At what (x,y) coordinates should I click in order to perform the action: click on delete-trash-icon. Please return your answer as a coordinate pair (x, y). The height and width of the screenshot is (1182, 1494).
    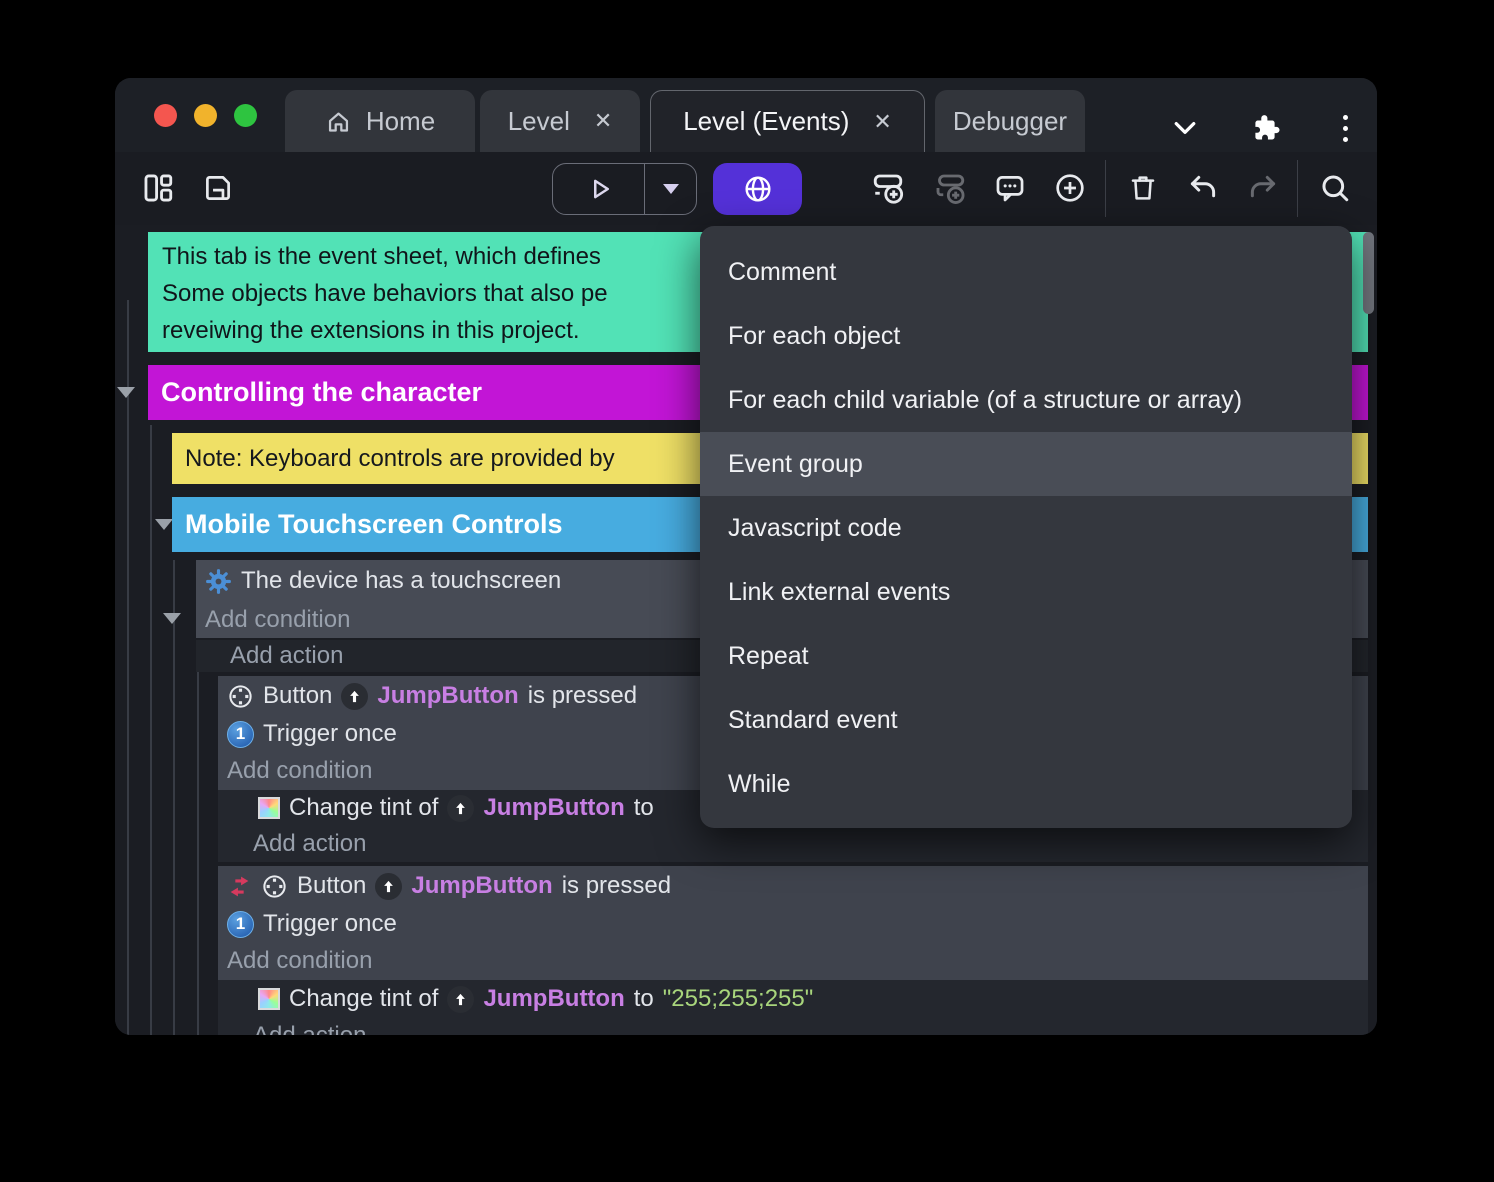
    Looking at the image, I should click on (1143, 188).